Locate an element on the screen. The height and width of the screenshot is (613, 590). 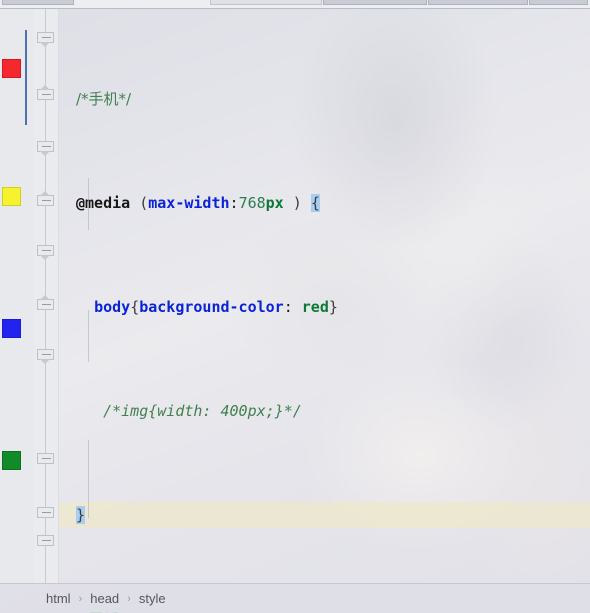
color-marker-gutter is located at coordinates (17, 295).